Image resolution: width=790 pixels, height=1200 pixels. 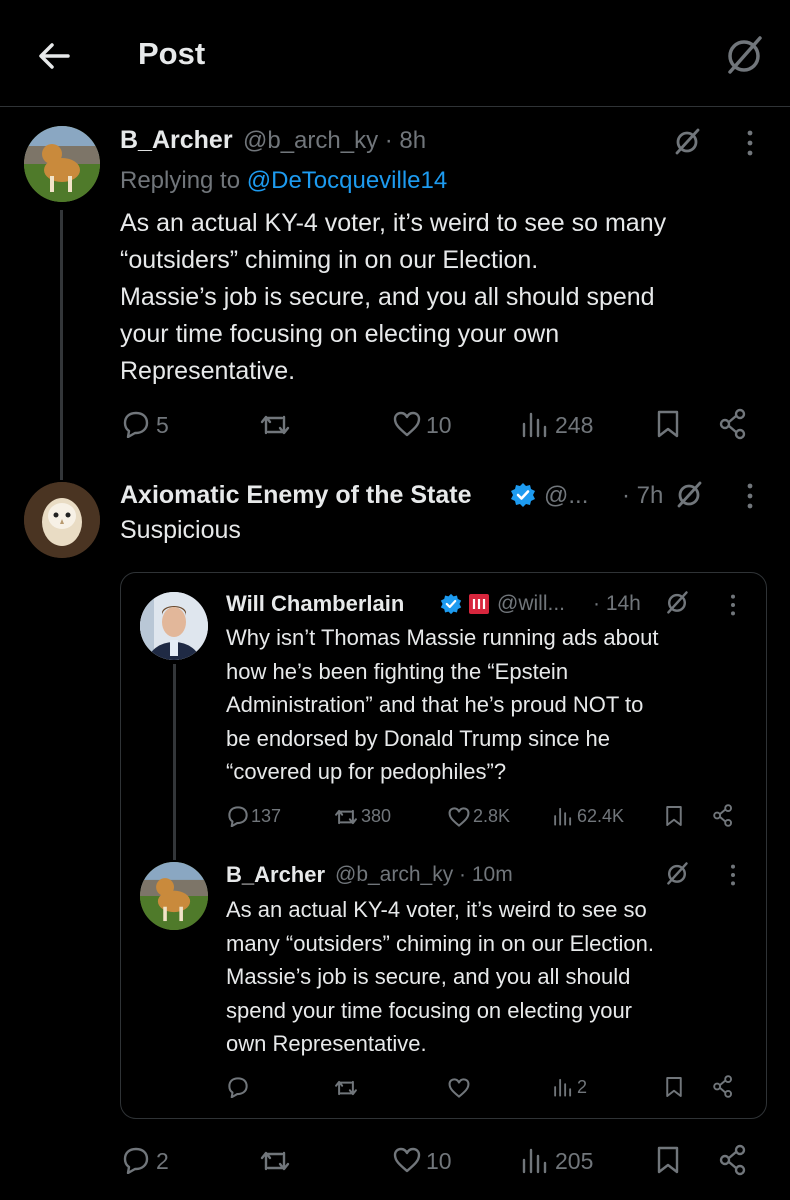 What do you see at coordinates (180, 180) in the screenshot?
I see `replying-prefix: Replying to` at bounding box center [180, 180].